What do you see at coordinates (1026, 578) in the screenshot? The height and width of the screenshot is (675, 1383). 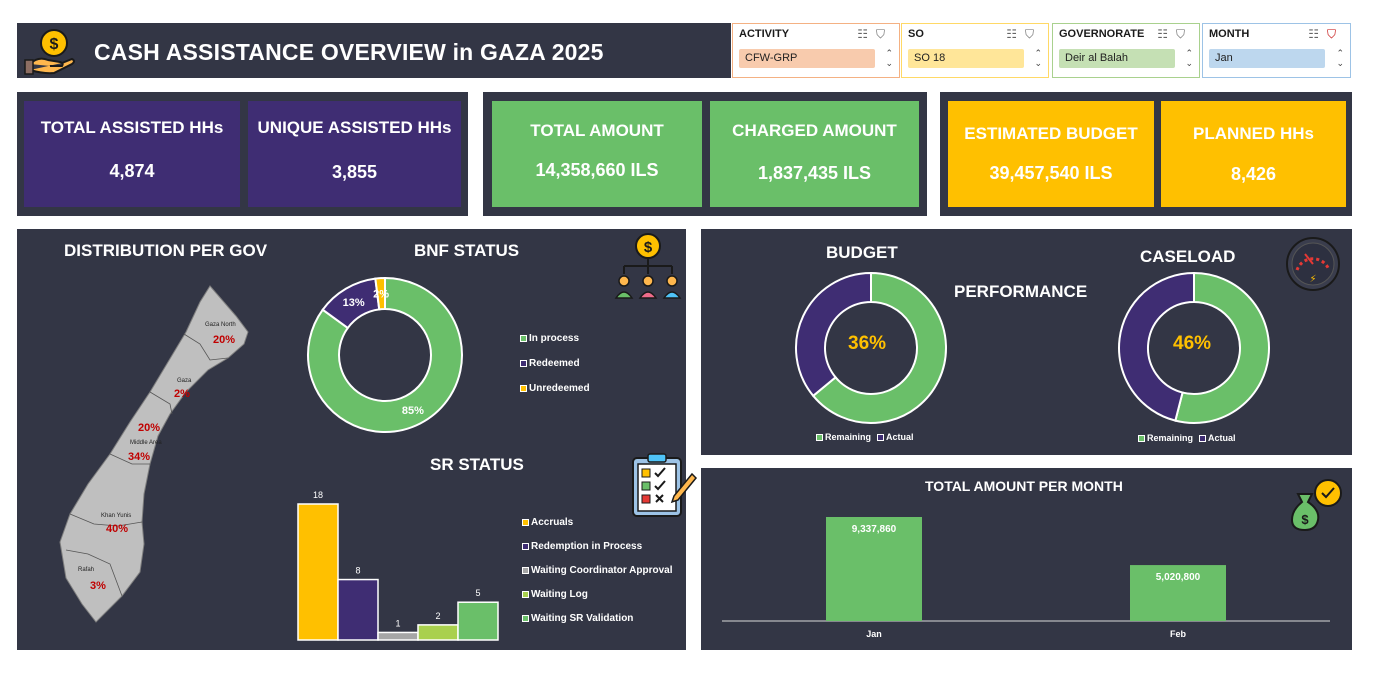 I see `monthly-amount-bar-chart: 9,337,860 Jan 5,020,800 Feb` at bounding box center [1026, 578].